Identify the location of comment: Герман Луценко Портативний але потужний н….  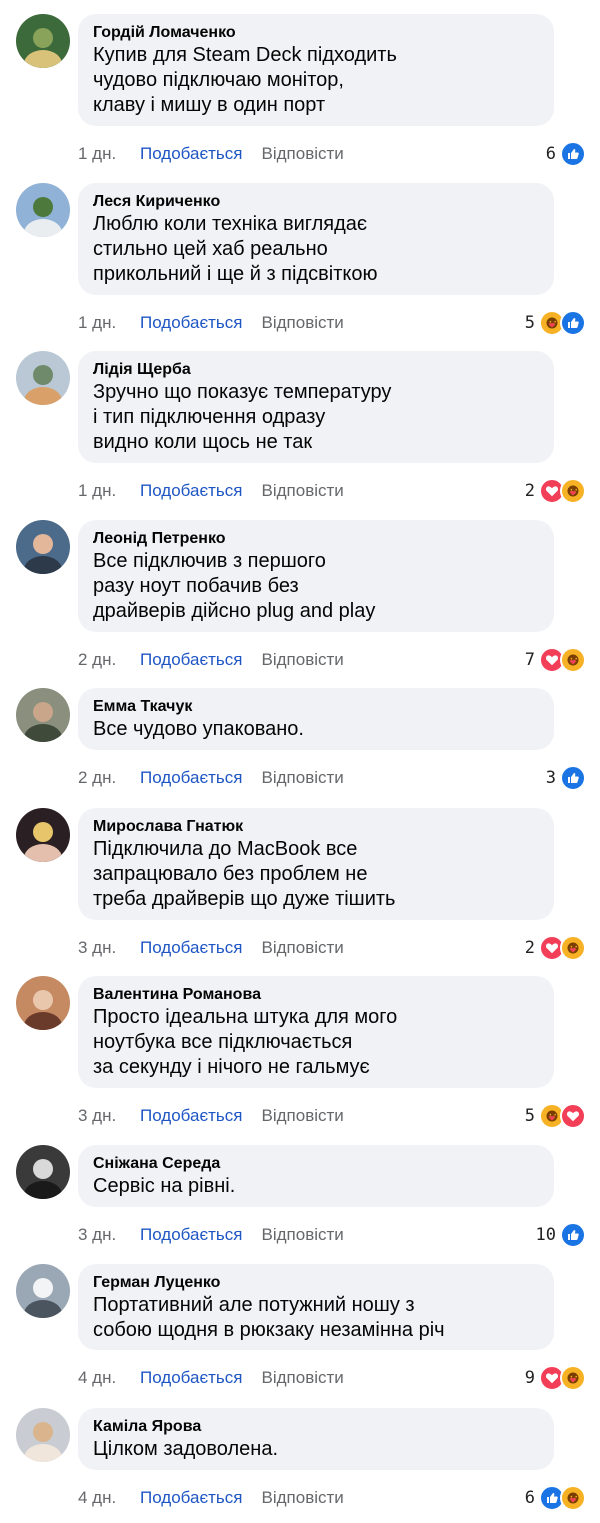
(300, 1328).